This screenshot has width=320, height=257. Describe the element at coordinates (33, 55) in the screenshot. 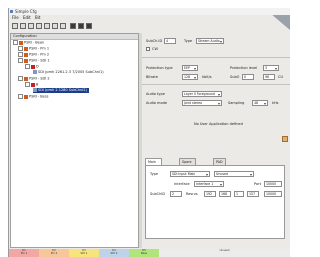

I see `tree-node-pm2: PSRI - Pm 2` at that location.